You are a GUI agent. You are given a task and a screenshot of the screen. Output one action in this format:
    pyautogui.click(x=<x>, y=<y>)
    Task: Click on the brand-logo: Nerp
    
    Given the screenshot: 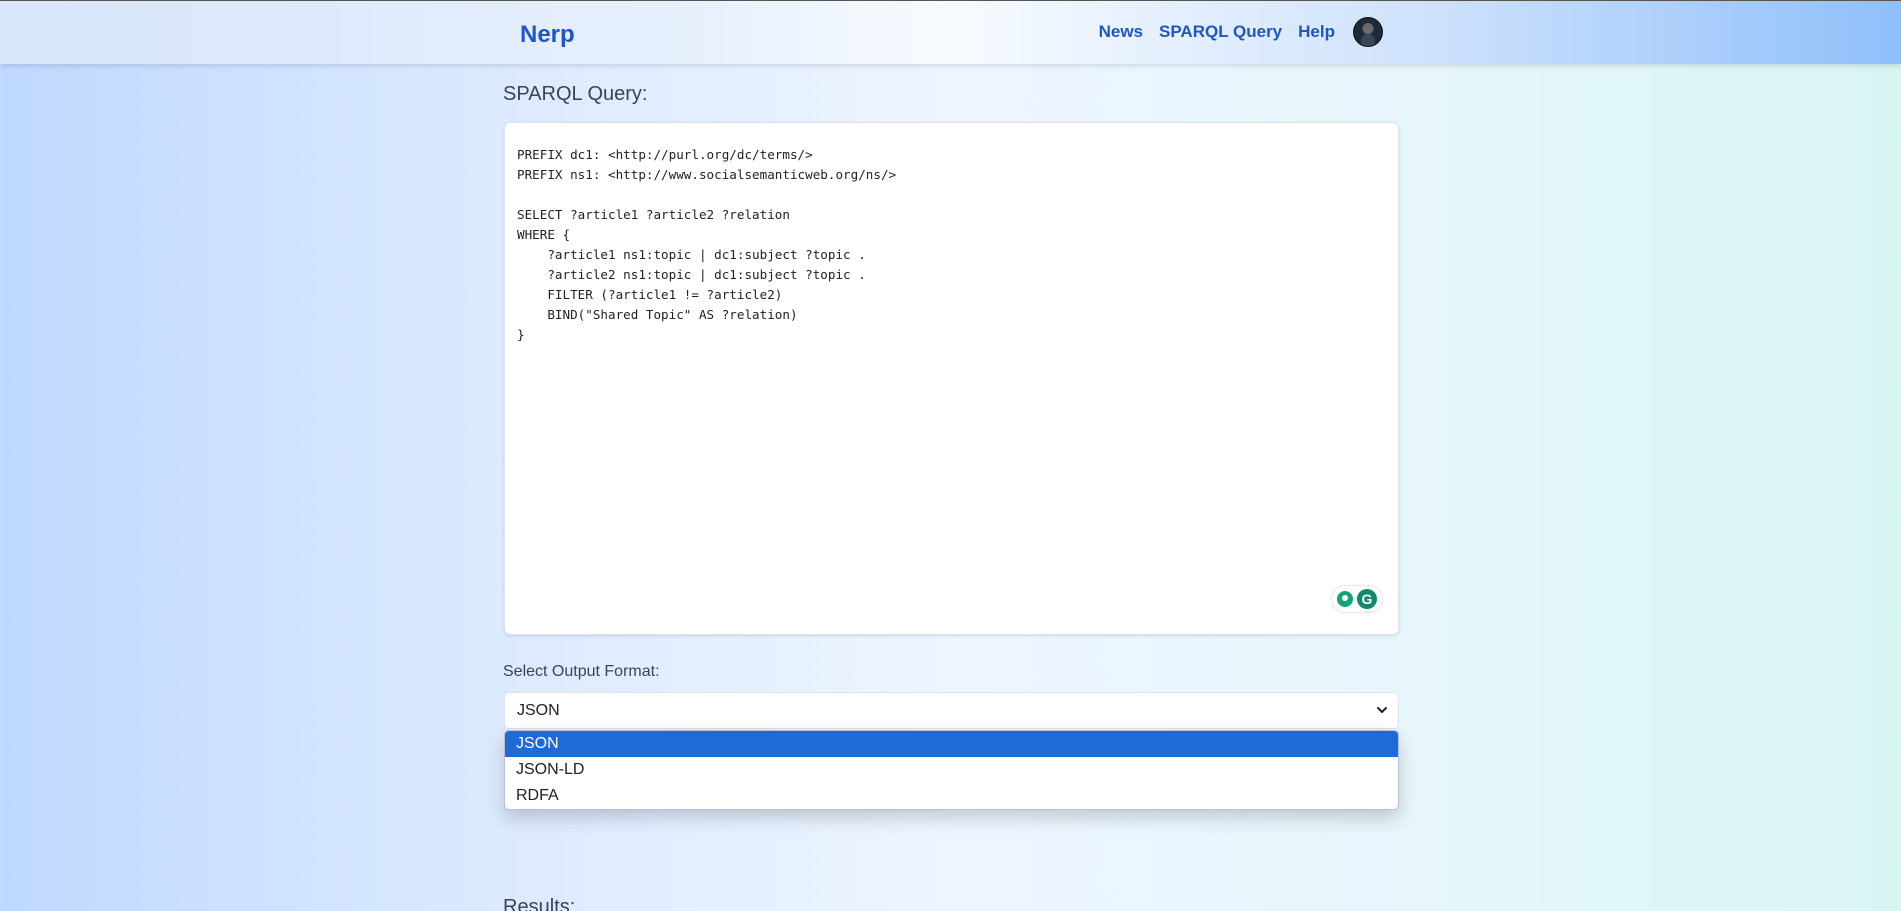 What is the action you would take?
    pyautogui.click(x=547, y=35)
    